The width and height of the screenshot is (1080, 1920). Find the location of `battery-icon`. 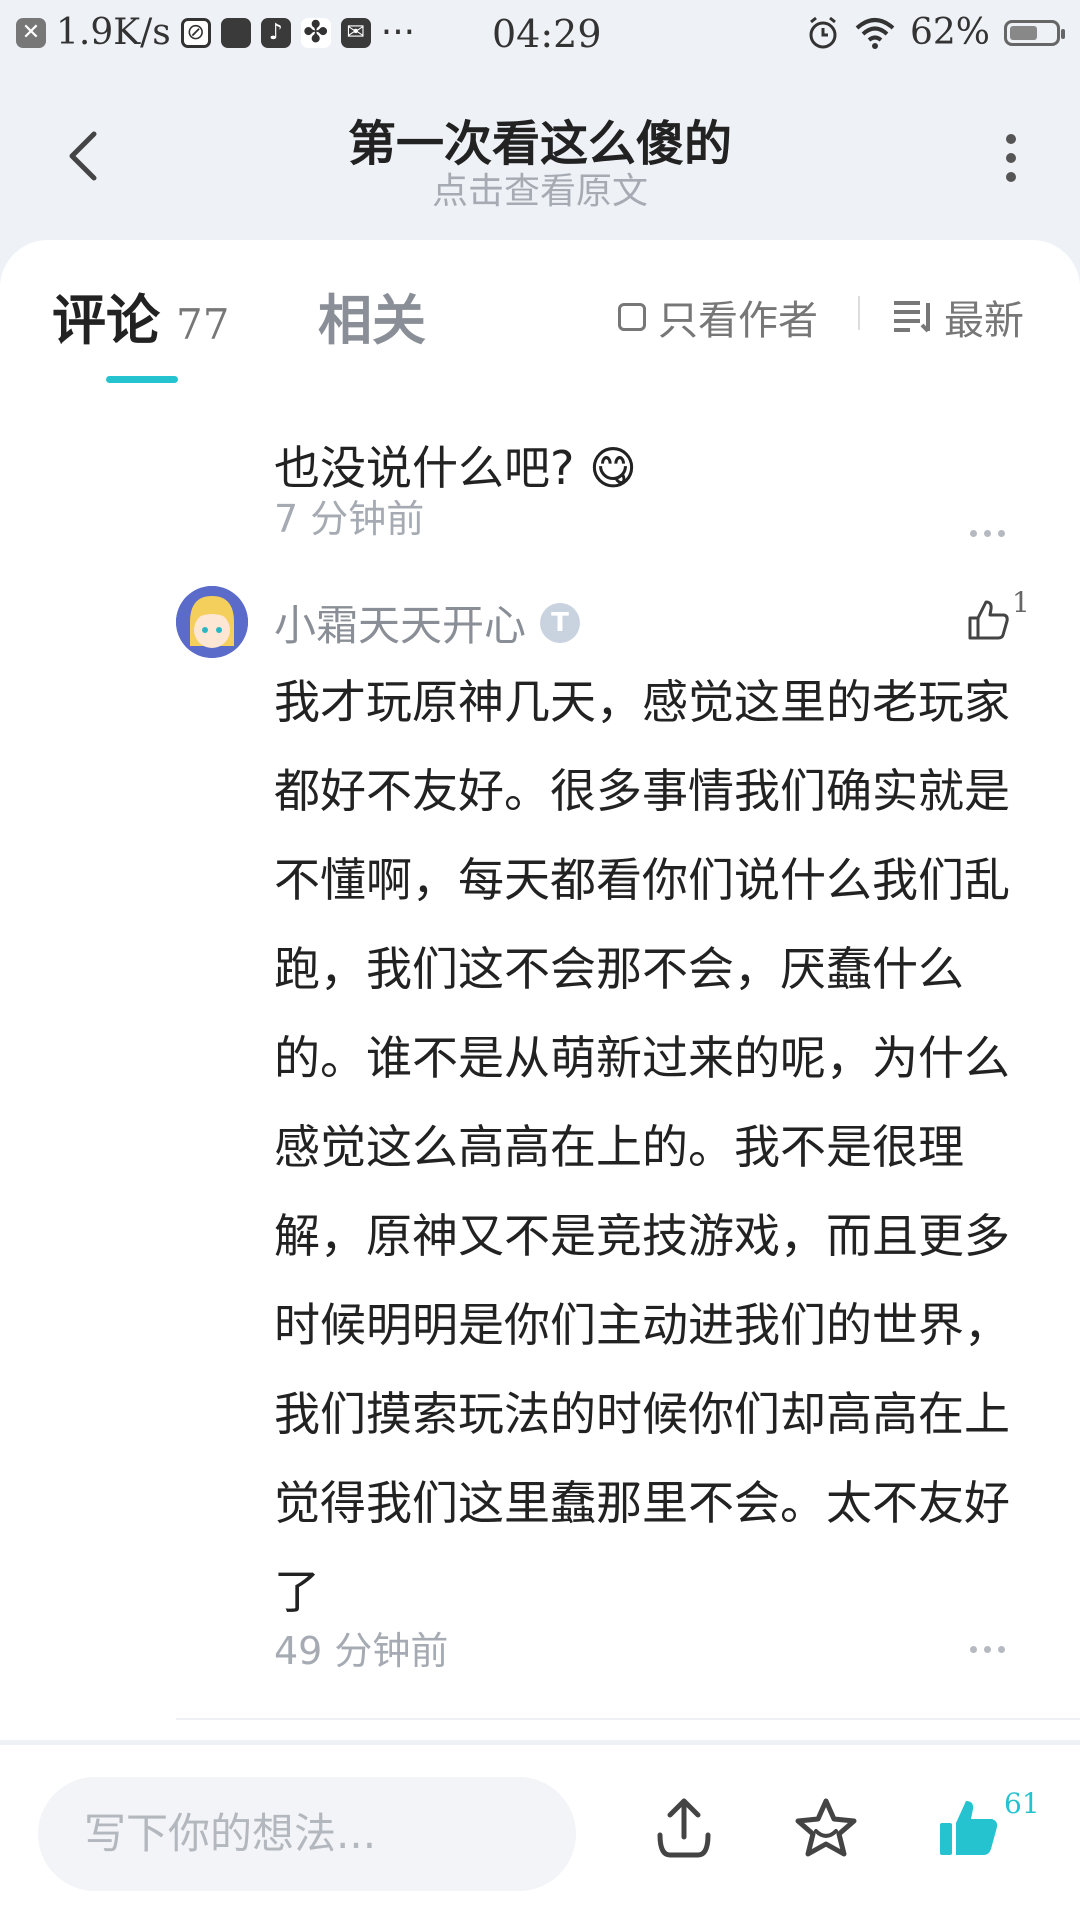

battery-icon is located at coordinates (1034, 32).